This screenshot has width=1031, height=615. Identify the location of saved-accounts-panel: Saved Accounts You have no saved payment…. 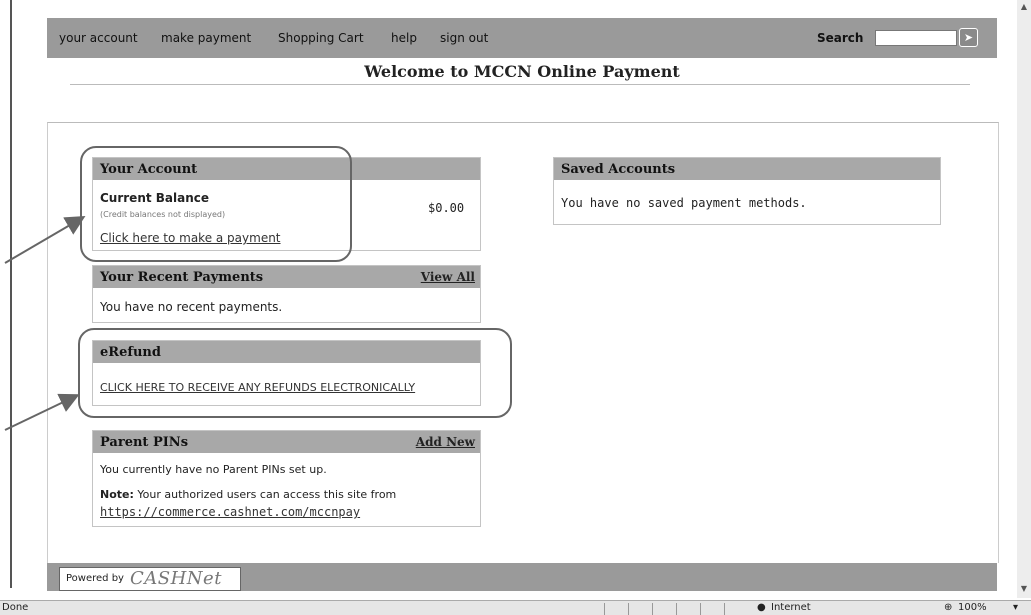
(747, 191).